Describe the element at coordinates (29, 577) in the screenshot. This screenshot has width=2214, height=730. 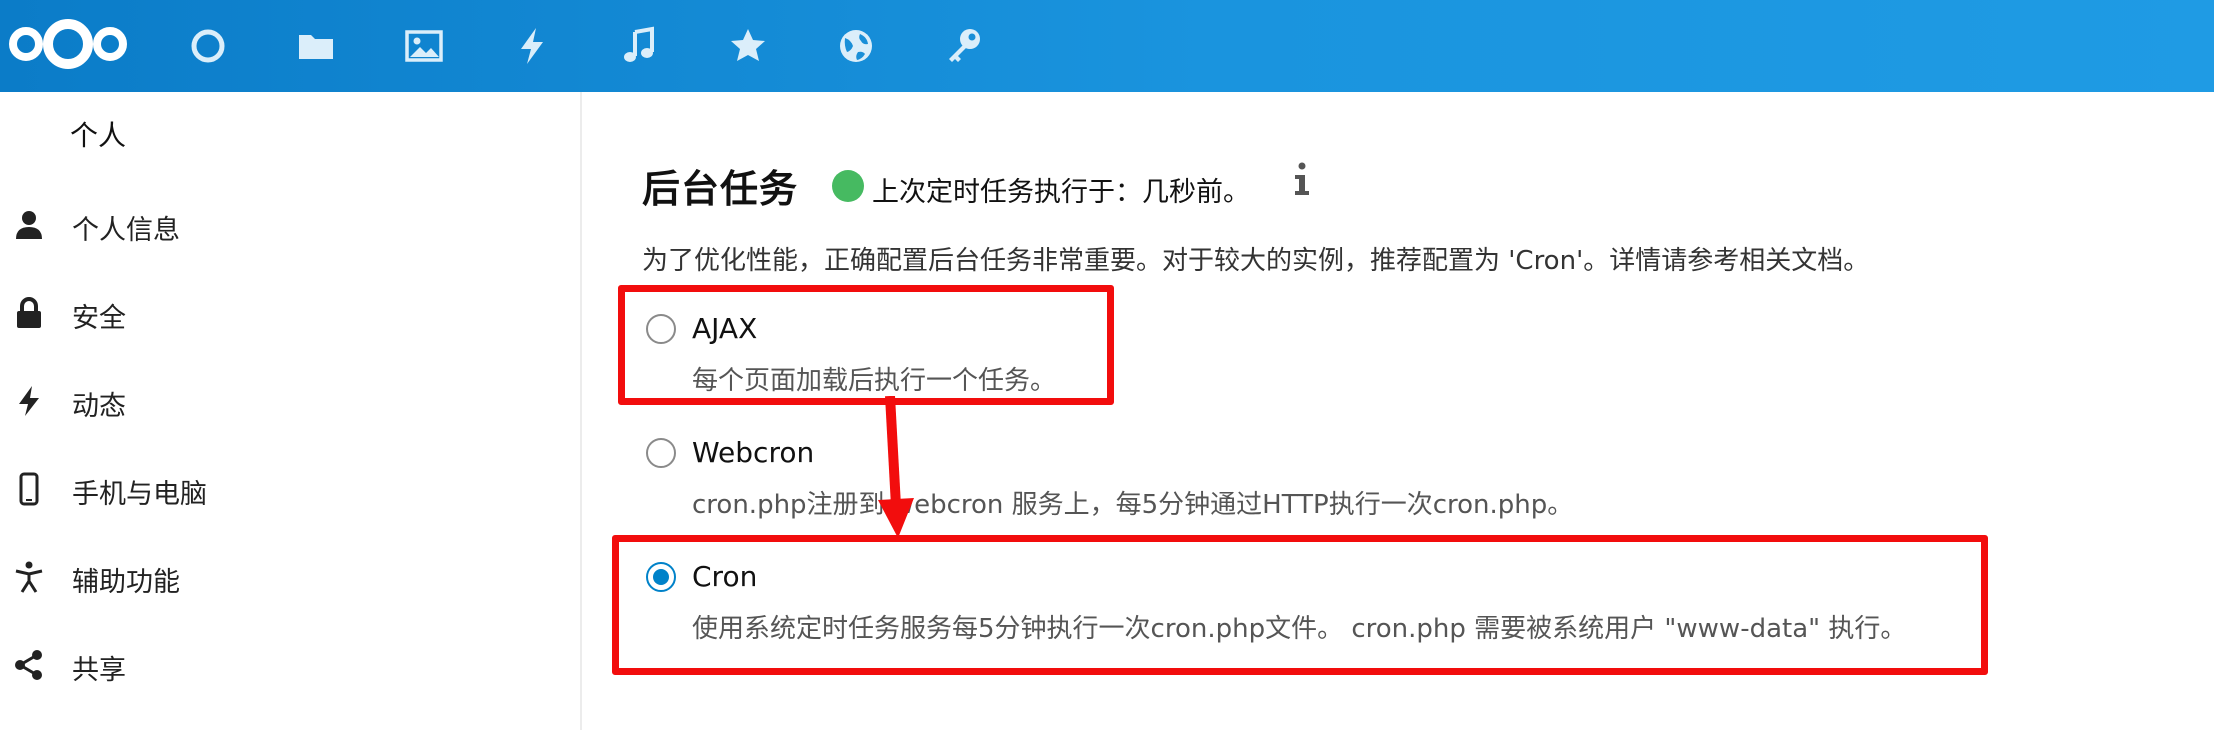
I see `accessibility-icon` at that location.